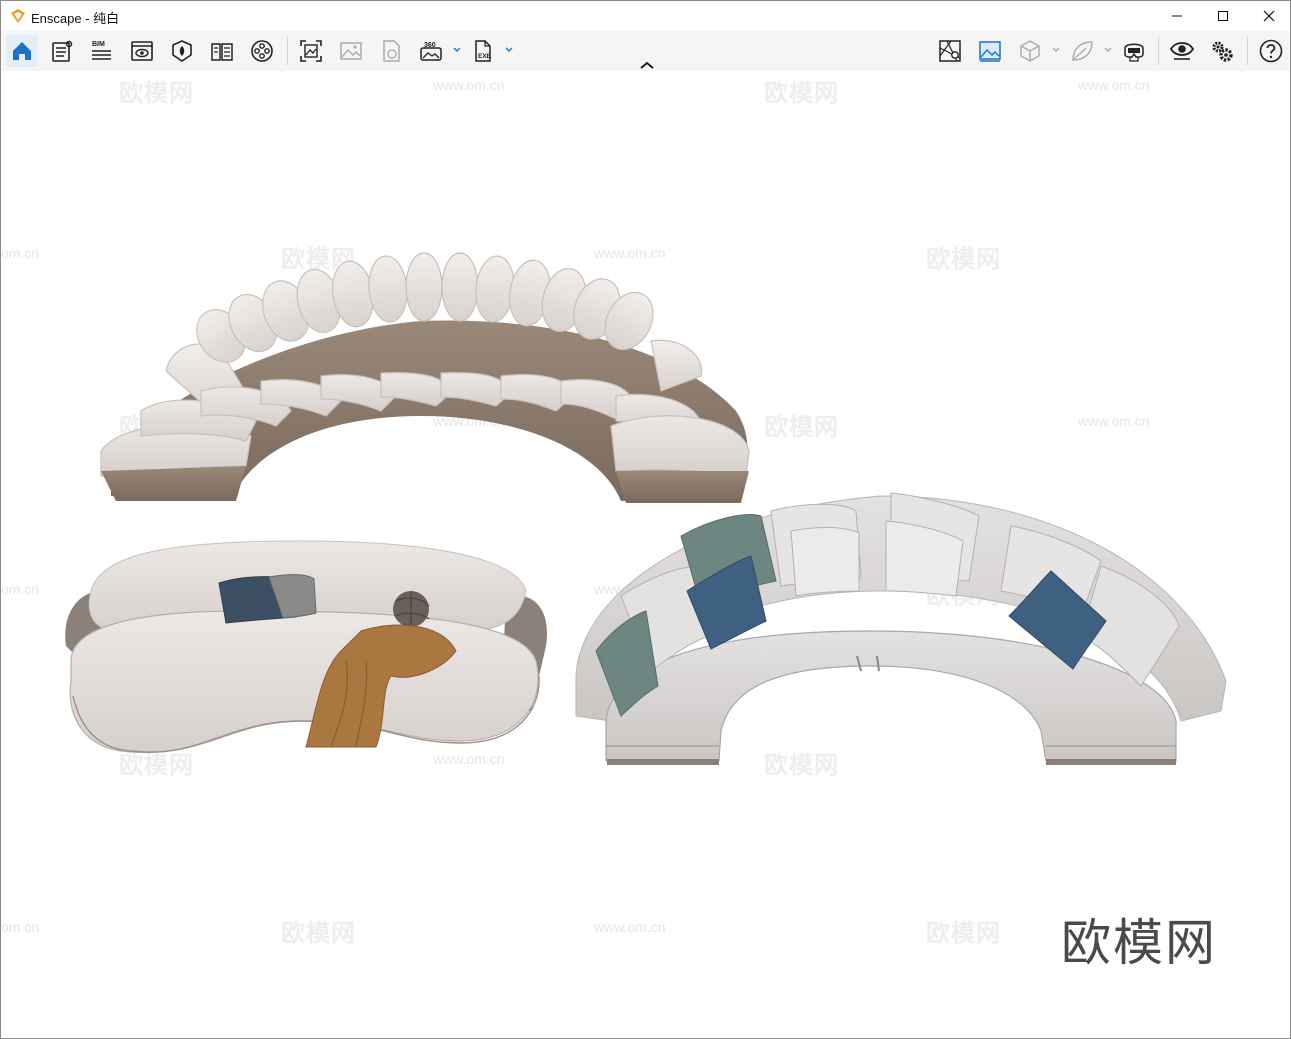  I want to click on batch-render-button, so click(351, 51).